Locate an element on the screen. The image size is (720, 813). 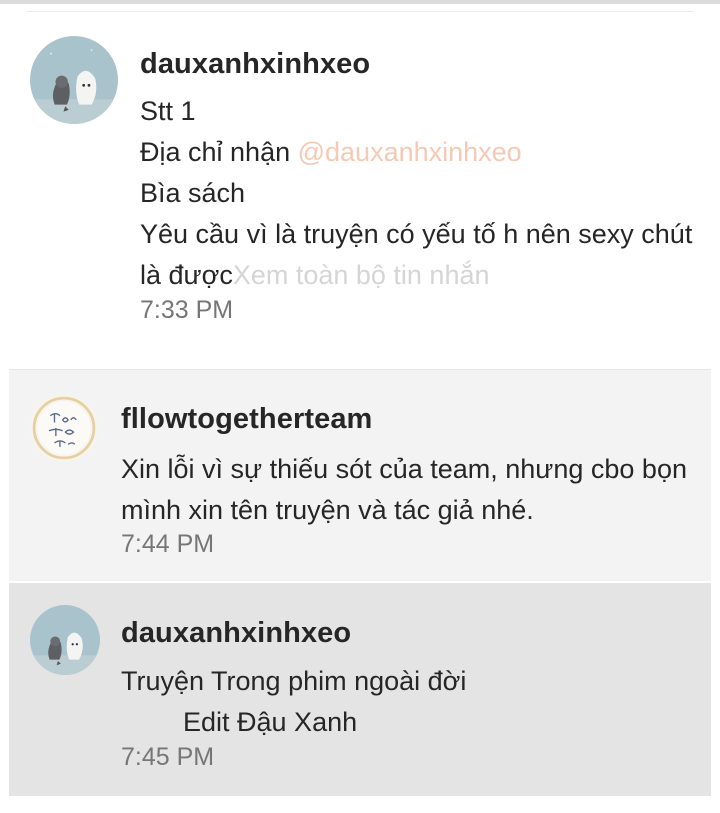
message-line: Bìa sách is located at coordinates (193, 193).